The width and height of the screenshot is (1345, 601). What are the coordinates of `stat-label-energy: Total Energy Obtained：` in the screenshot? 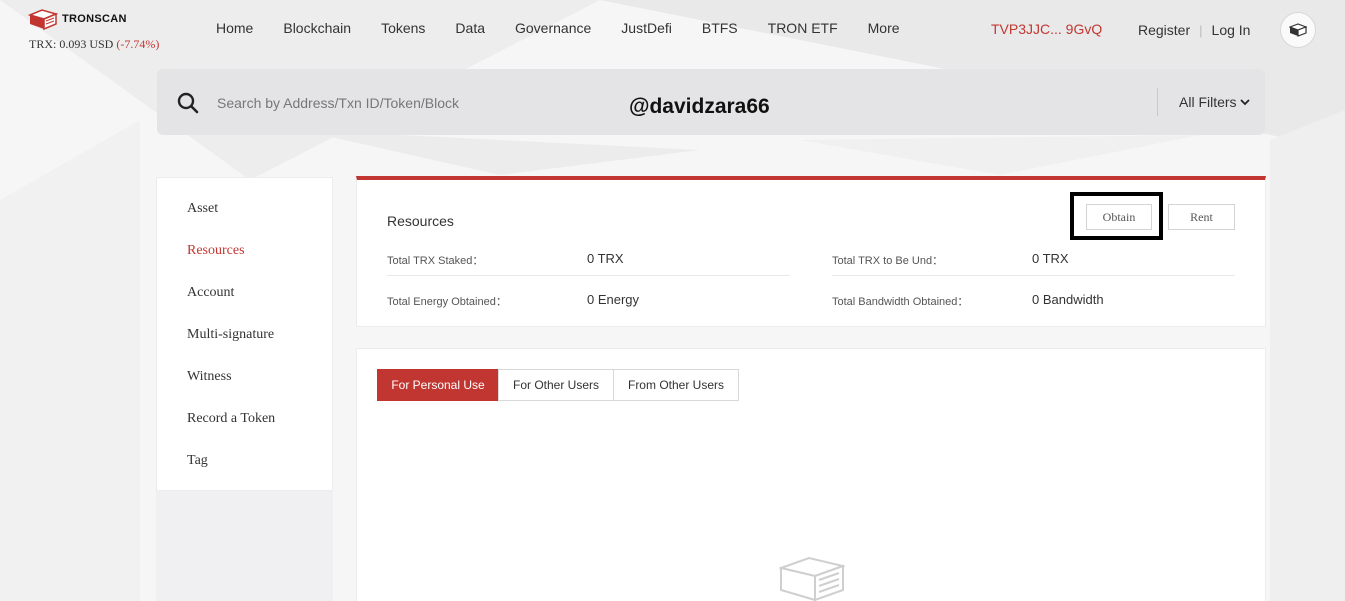 It's located at (447, 302).